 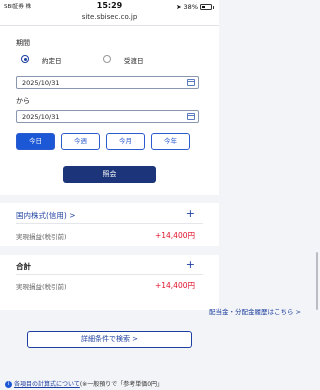 I want to click on start-date-value: 2025/10/31, so click(x=41, y=83).